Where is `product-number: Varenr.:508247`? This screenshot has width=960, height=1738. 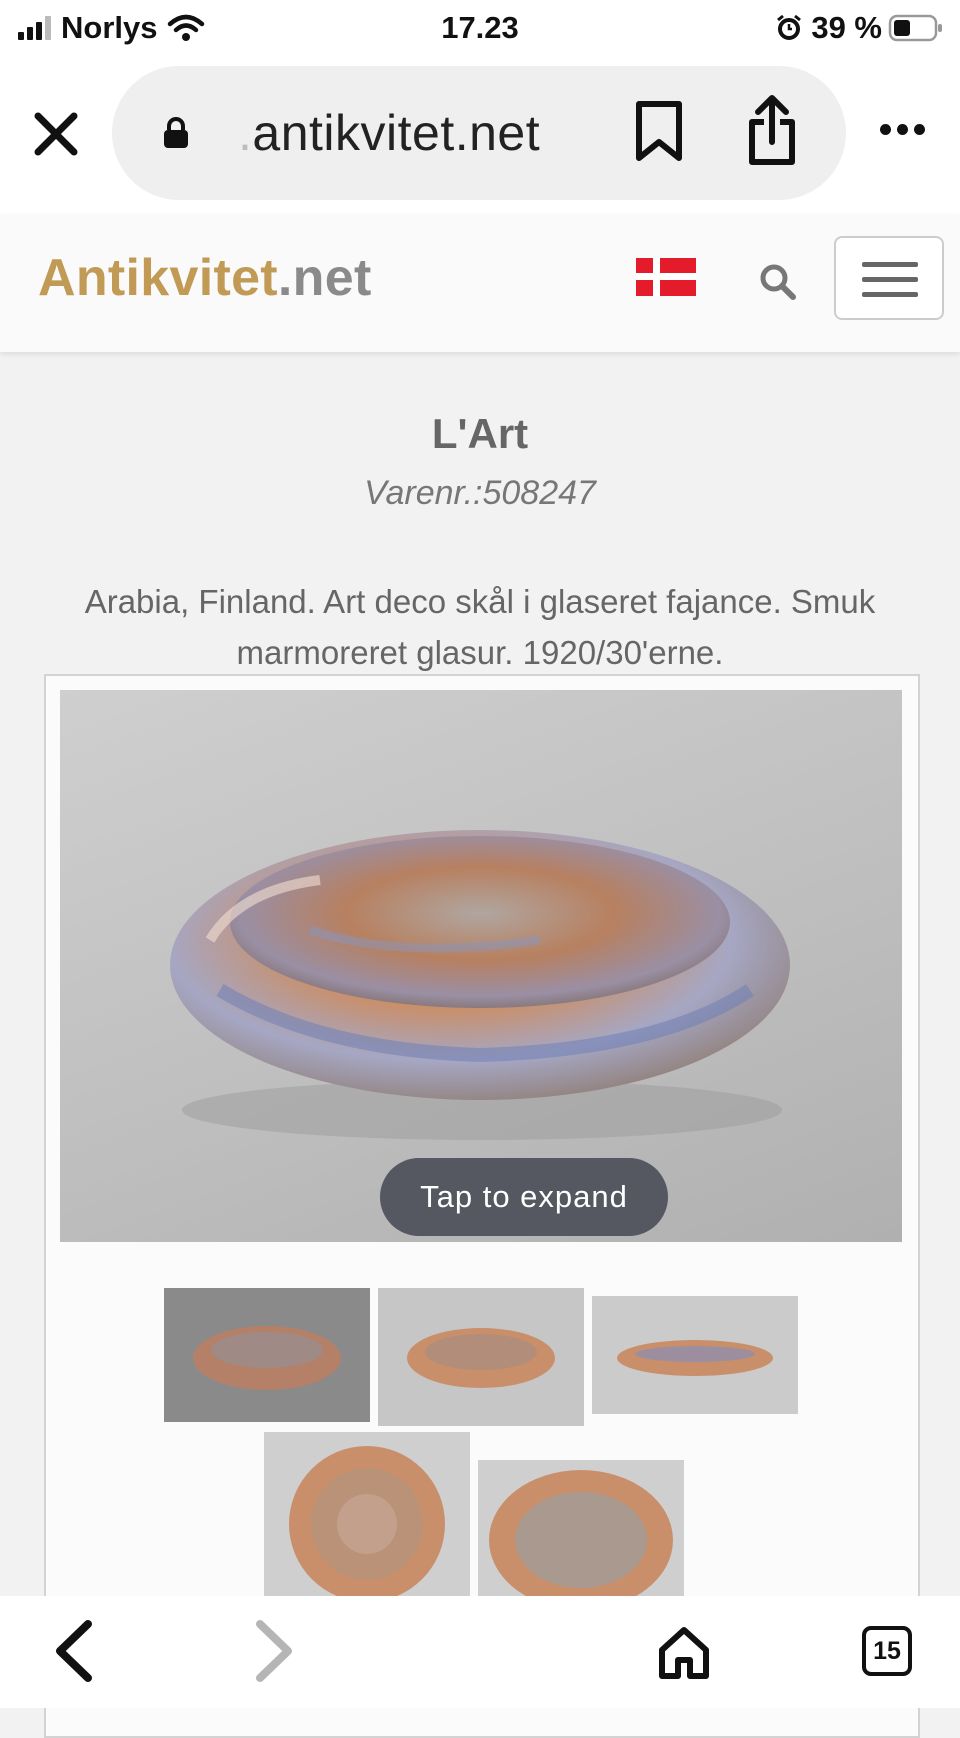 product-number: Varenr.:508247 is located at coordinates (480, 493).